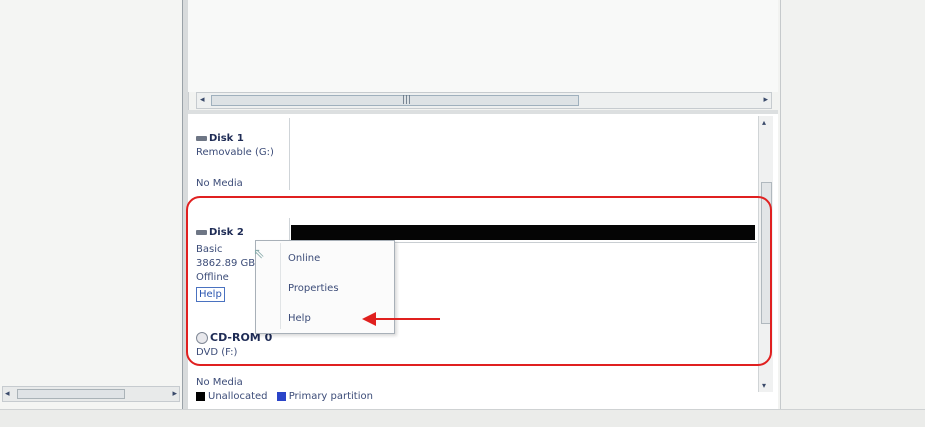 The height and width of the screenshot is (427, 925). Describe the element at coordinates (330, 396) in the screenshot. I see `legend-primary-partition: Primary partition` at that location.